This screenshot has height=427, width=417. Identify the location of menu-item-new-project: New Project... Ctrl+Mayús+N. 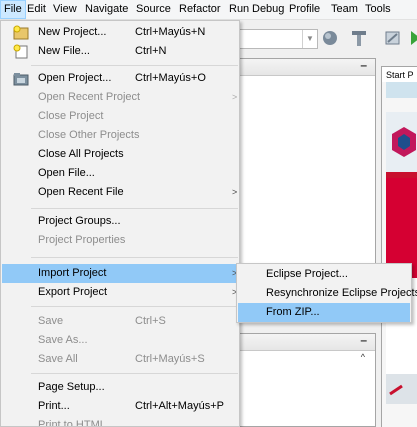
(120, 32).